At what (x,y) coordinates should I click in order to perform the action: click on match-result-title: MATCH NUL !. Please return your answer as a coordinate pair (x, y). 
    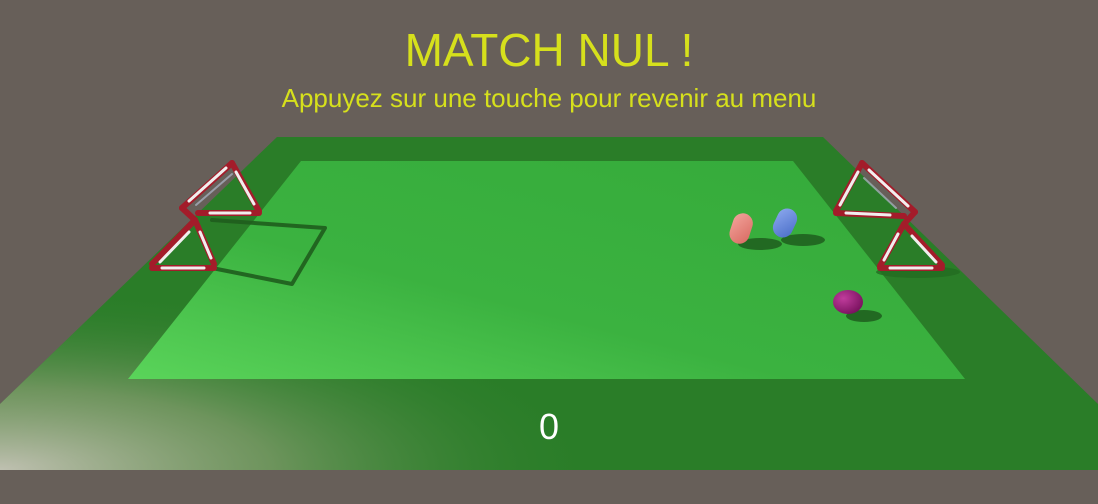
    Looking at the image, I should click on (549, 50).